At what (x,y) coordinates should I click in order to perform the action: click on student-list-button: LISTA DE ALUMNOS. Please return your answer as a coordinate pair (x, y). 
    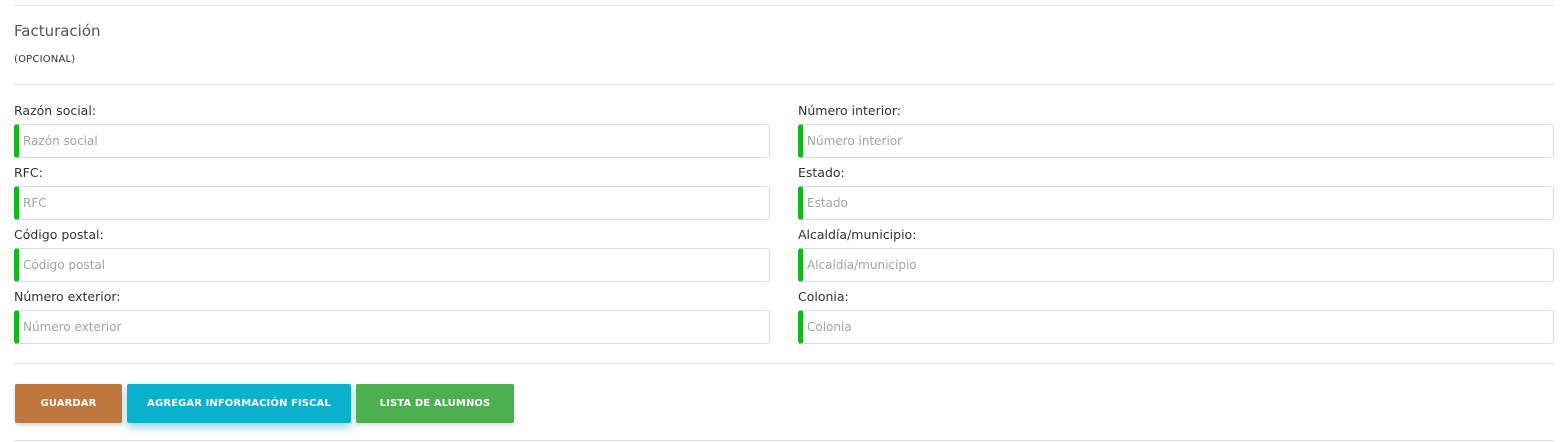
    Looking at the image, I should click on (435, 403).